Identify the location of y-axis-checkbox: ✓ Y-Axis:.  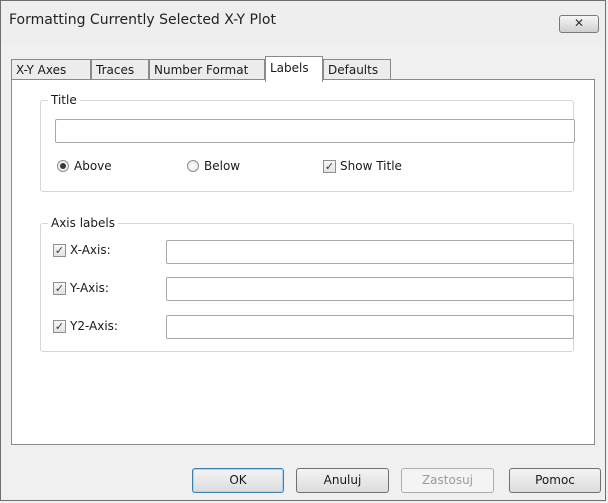
(81, 288).